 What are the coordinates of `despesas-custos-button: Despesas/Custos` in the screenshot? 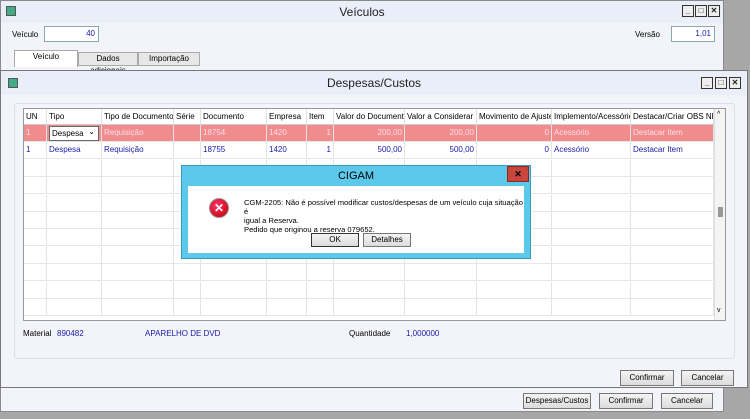 It's located at (557, 401).